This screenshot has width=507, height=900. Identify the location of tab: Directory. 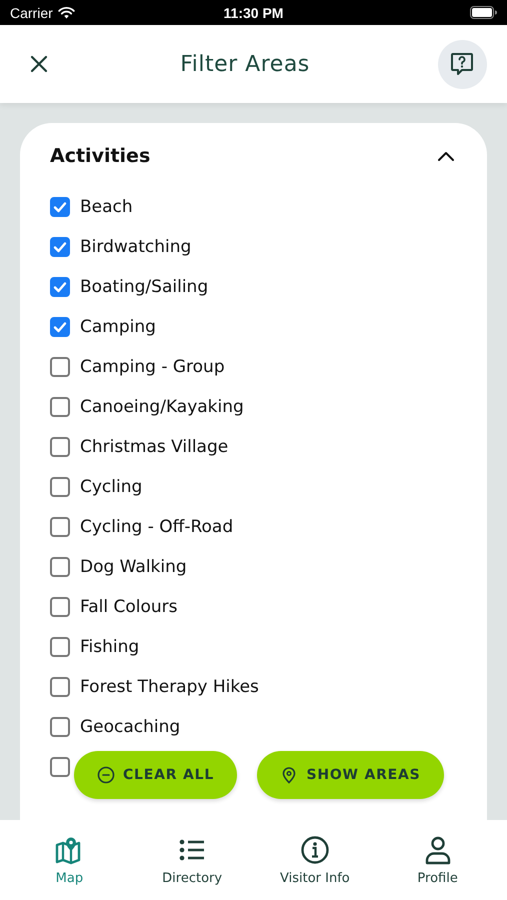
(192, 860).